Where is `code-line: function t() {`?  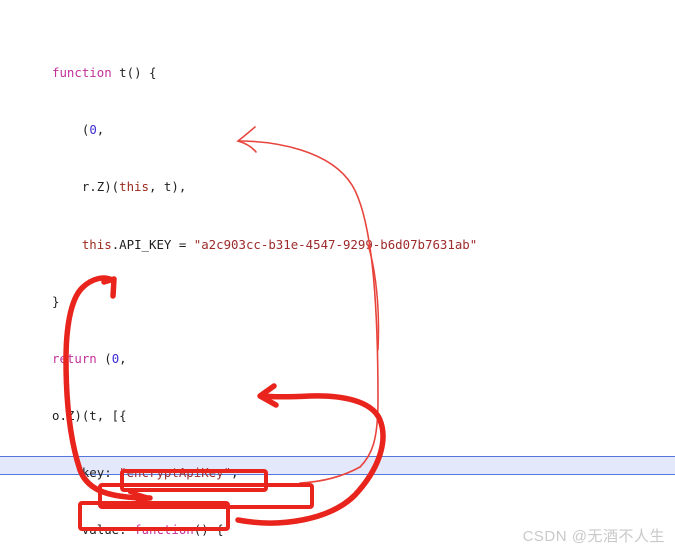 code-line: function t() { is located at coordinates (337, 72).